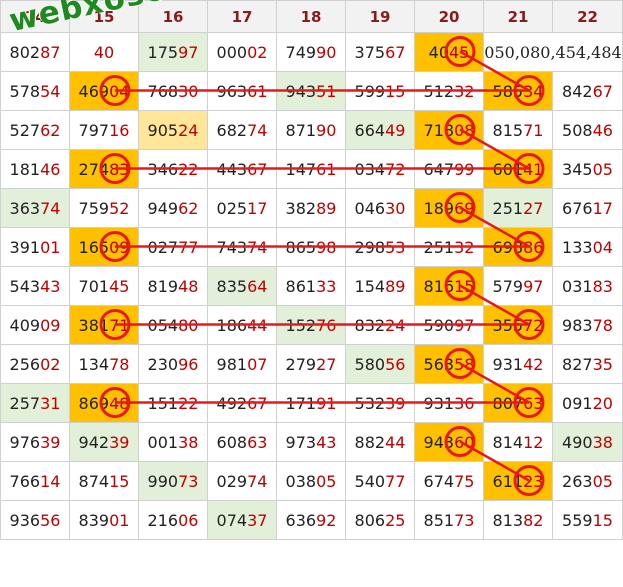 This screenshot has width=623, height=587. I want to click on column-header-20: 20, so click(449, 16).